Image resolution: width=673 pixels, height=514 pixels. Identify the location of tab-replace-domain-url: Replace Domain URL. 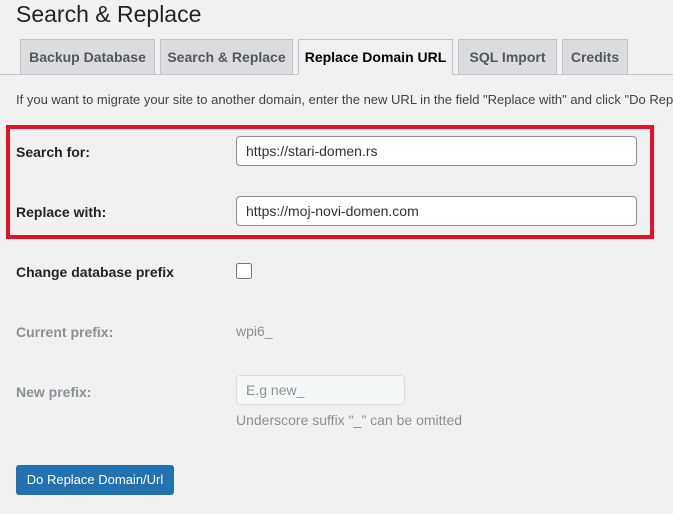
(375, 57).